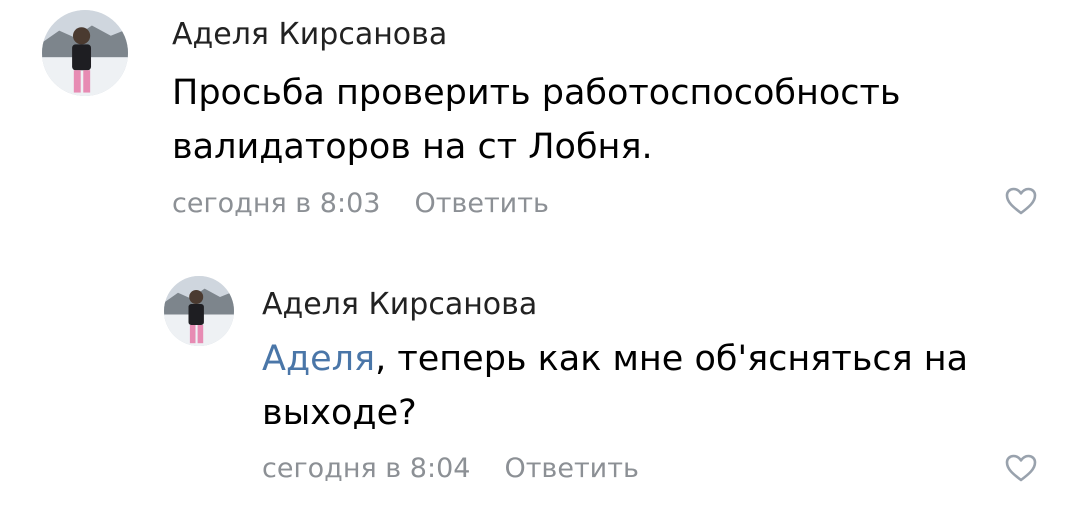  I want to click on comment-meta: сегодня в 8:03 Ответить, so click(360, 203).